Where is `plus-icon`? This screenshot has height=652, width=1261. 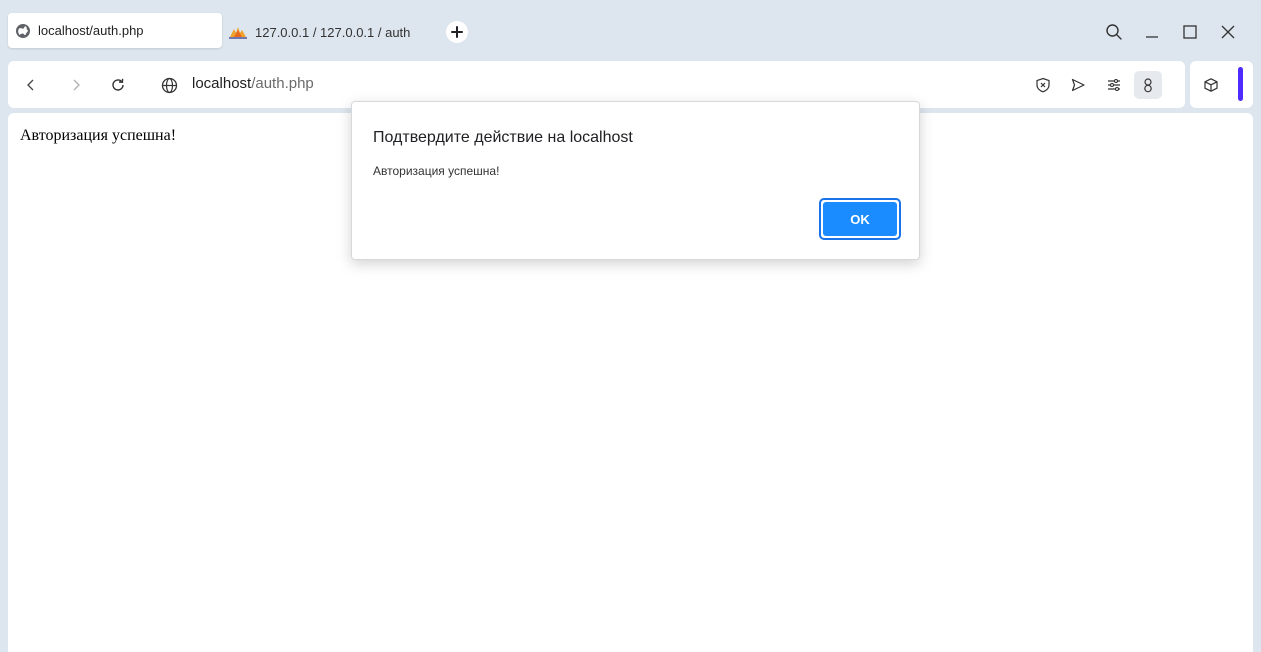 plus-icon is located at coordinates (457, 32).